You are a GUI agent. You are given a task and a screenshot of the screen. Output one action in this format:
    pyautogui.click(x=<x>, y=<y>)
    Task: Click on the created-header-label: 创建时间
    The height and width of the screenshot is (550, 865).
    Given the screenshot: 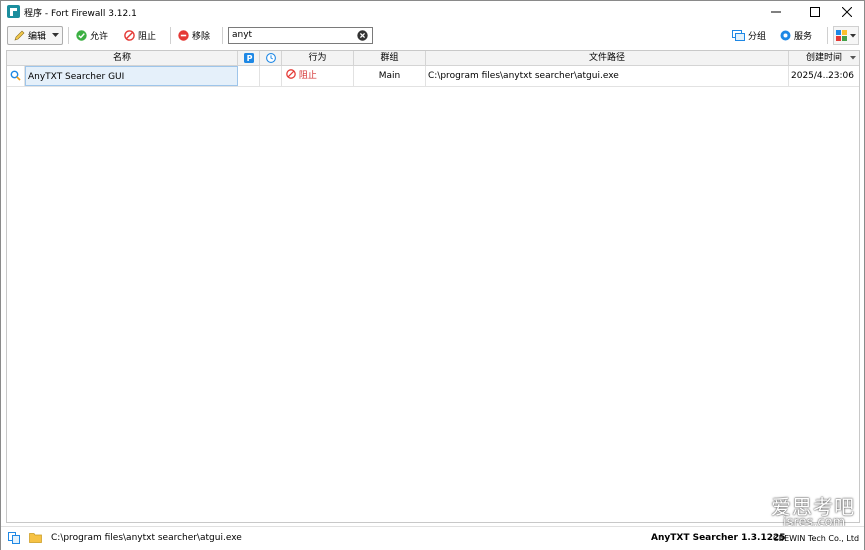 What is the action you would take?
    pyautogui.click(x=823, y=58)
    